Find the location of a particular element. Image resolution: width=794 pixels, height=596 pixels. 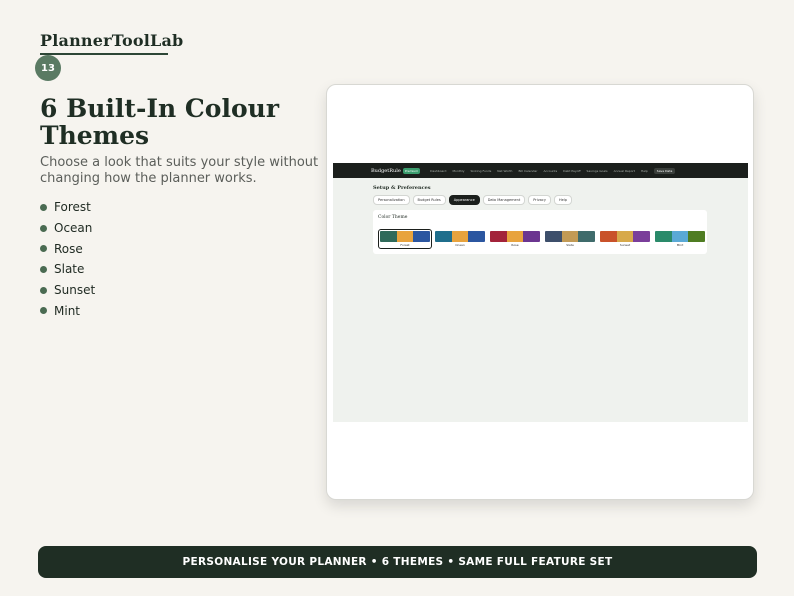

theme-swatch-forest: Forest is located at coordinates (405, 239).